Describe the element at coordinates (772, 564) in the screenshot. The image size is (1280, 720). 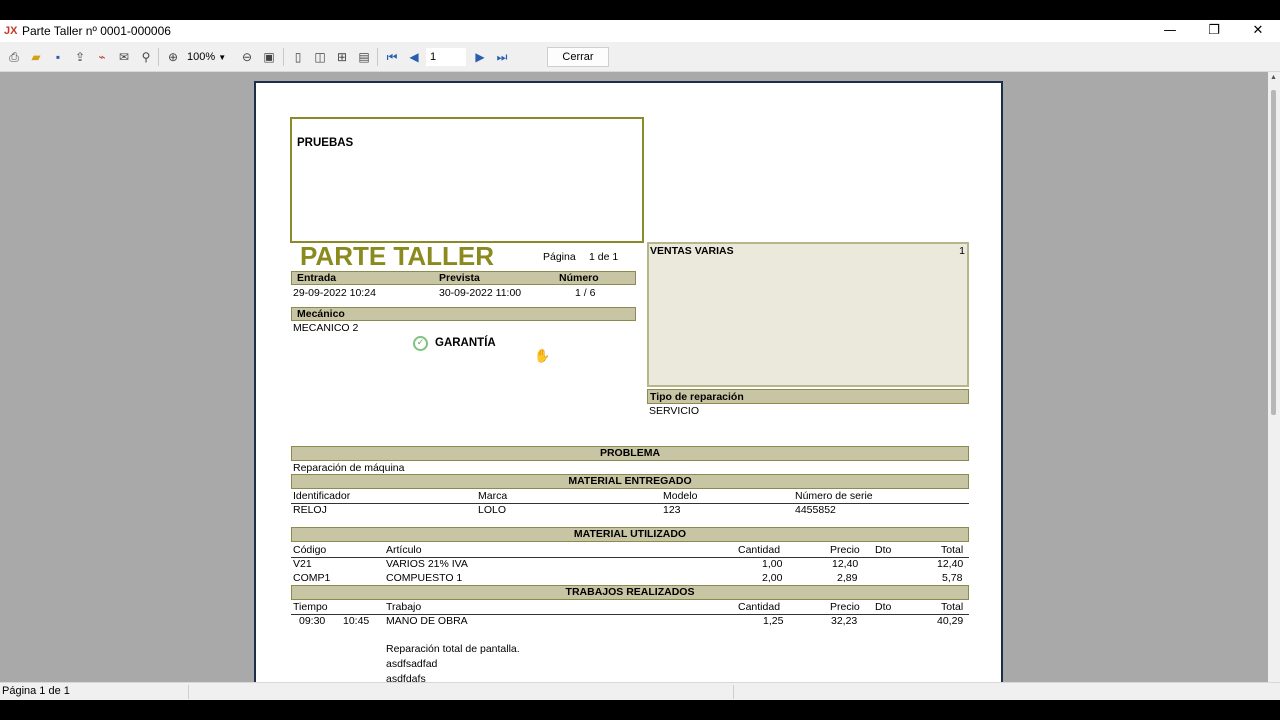
I see `utilizado-cantidad: 1,00` at that location.